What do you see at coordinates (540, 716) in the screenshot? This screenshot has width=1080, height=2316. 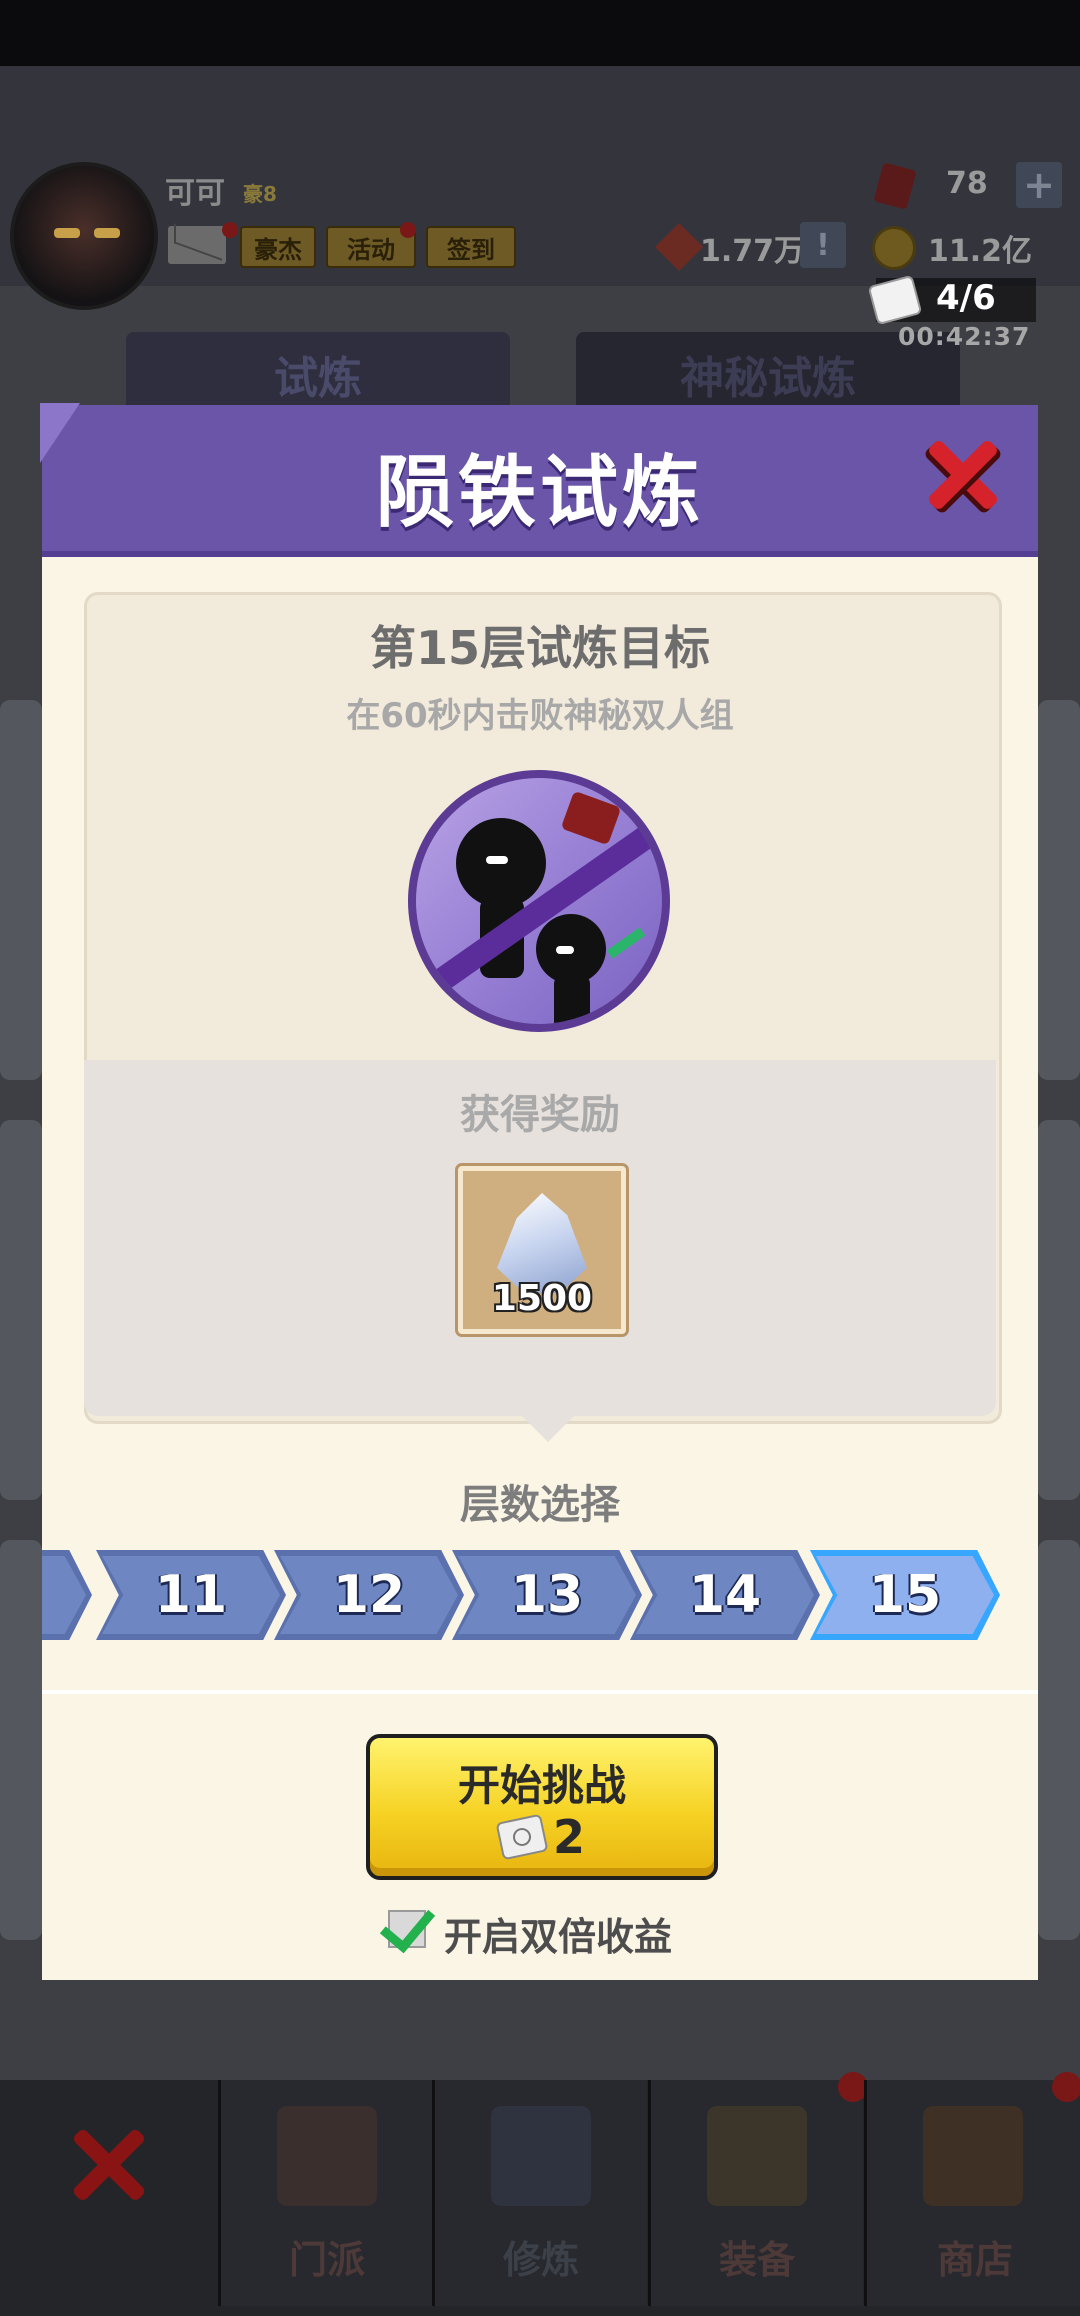 I see `goal-description: 在60秒内击败神秘双人组` at bounding box center [540, 716].